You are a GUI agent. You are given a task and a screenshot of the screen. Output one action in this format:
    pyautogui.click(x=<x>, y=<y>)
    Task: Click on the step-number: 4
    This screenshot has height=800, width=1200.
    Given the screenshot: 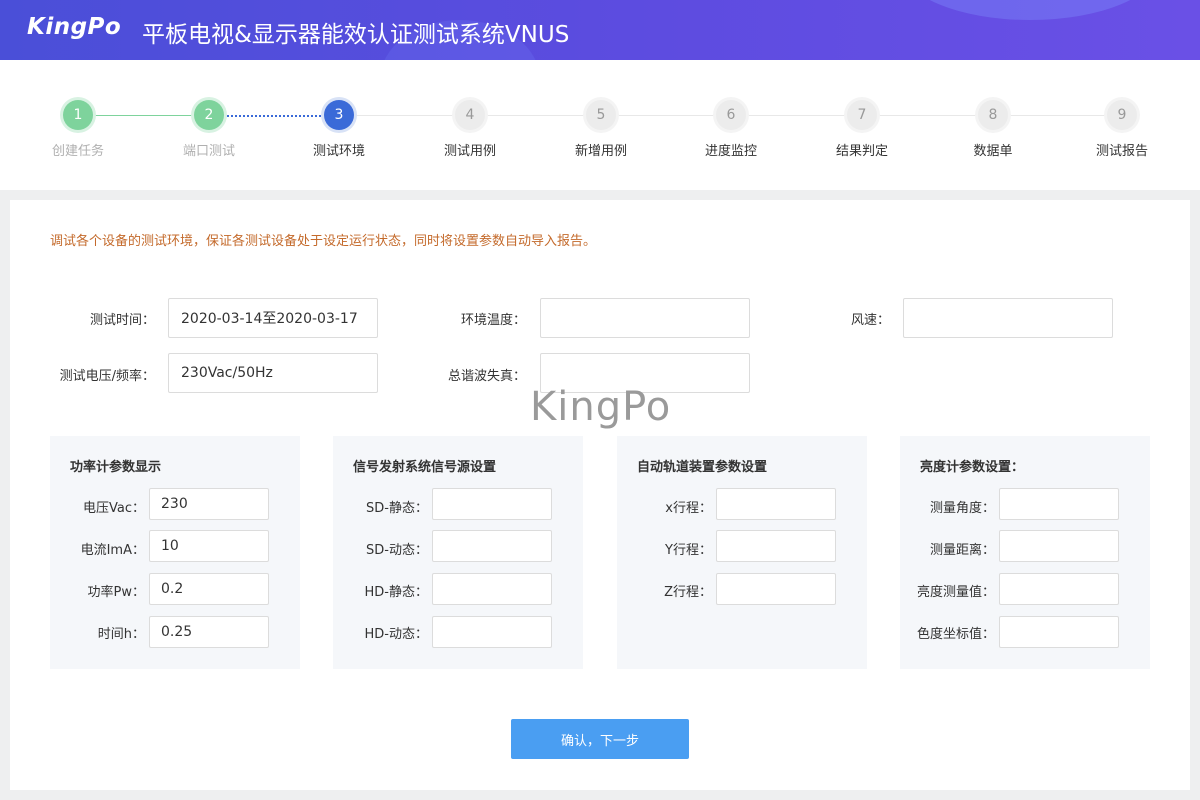 What is the action you would take?
    pyautogui.click(x=470, y=115)
    